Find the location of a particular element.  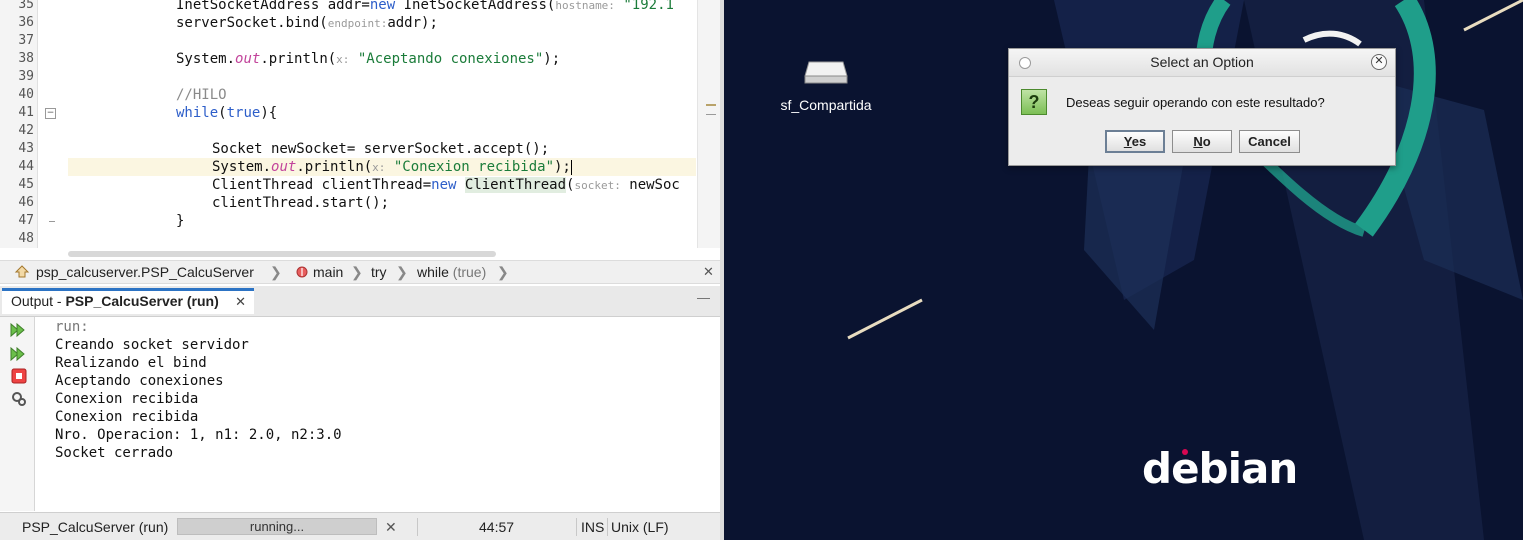

output-tab-bar: Output - PSP_CalcuServer (run) ✕ — is located at coordinates (360, 301).